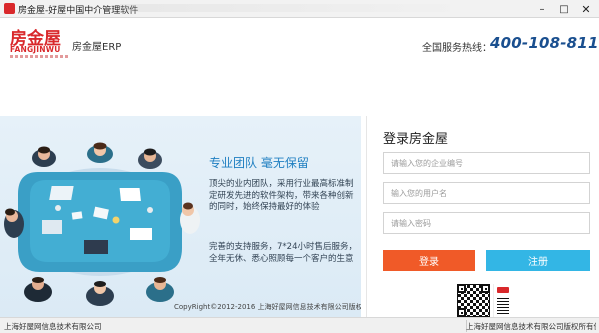 This screenshot has width=599, height=333. What do you see at coordinates (484, 300) in the screenshot?
I see `qr-code-icon` at bounding box center [484, 300].